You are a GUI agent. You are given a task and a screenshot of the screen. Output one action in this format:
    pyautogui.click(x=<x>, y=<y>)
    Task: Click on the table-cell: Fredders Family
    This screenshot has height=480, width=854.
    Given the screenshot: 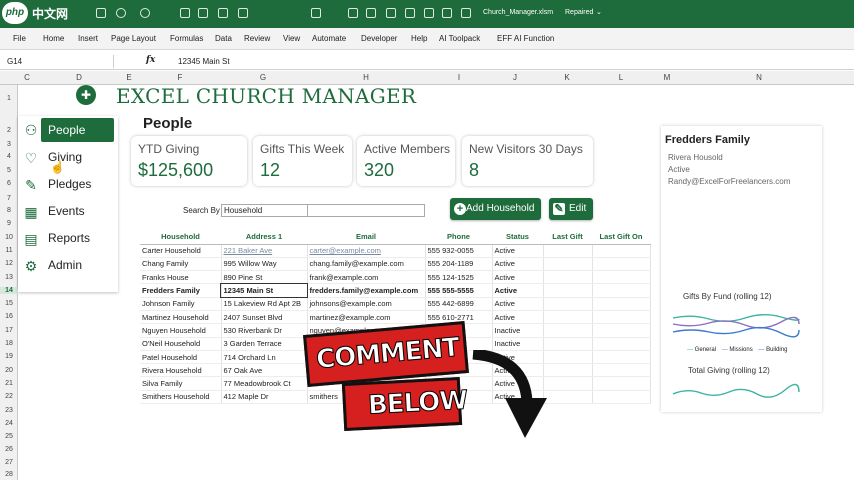 What is the action you would take?
    pyautogui.click(x=181, y=290)
    